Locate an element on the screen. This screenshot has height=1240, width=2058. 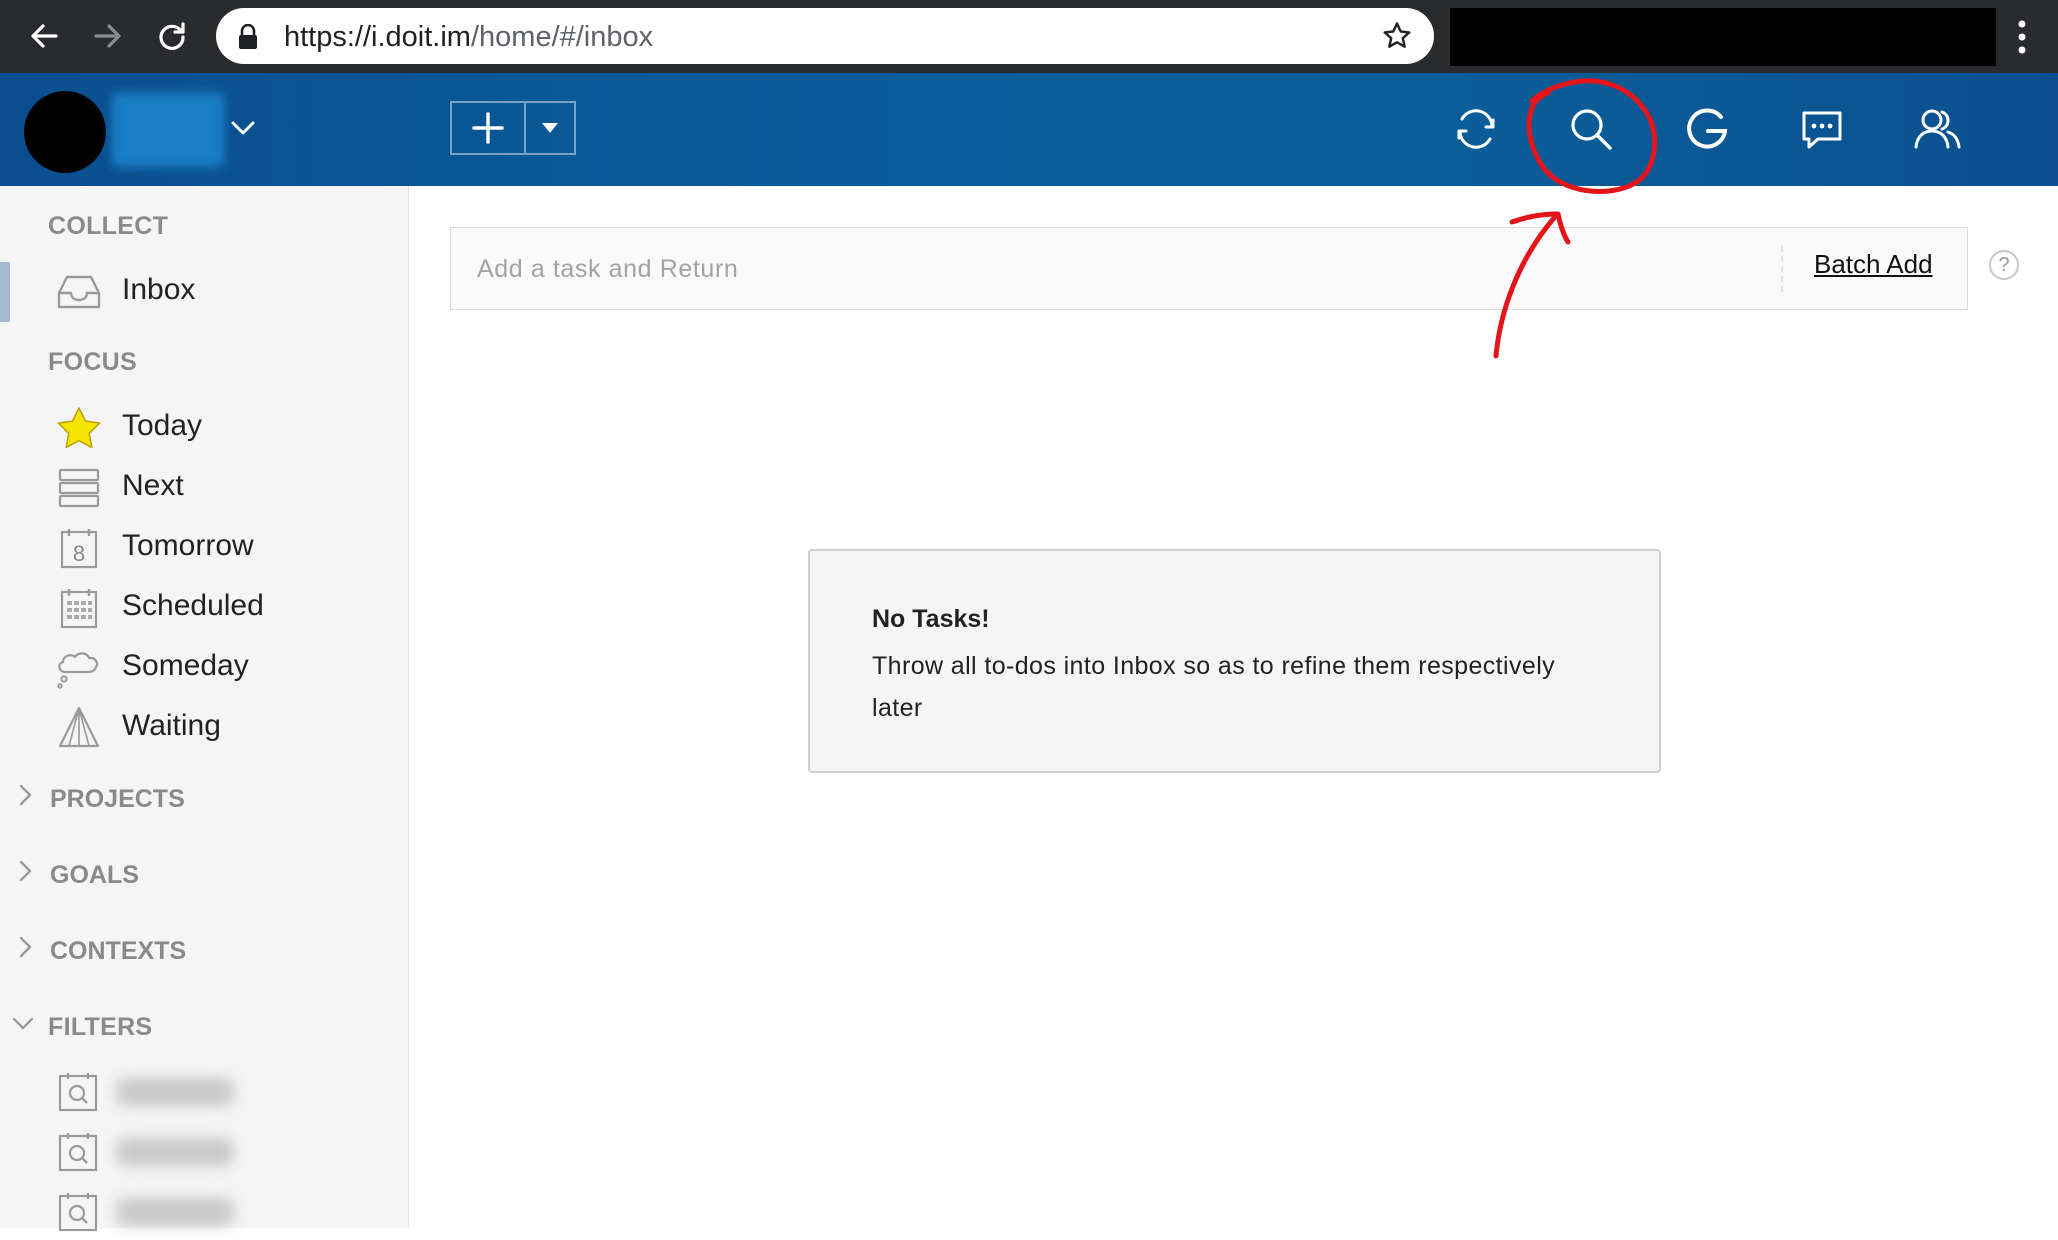
sidebar-item-tomorrow: 8 Tomorrow is located at coordinates (204, 547).